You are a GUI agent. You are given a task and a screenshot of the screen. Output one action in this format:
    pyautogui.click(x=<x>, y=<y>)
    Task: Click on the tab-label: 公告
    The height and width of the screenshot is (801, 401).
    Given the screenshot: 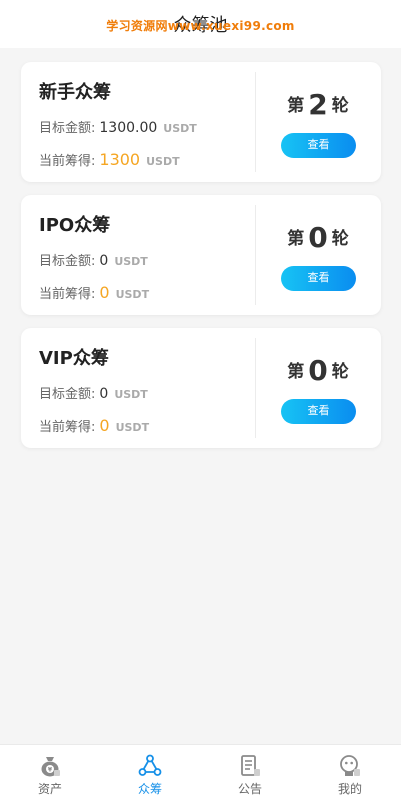 What is the action you would take?
    pyautogui.click(x=249, y=789)
    